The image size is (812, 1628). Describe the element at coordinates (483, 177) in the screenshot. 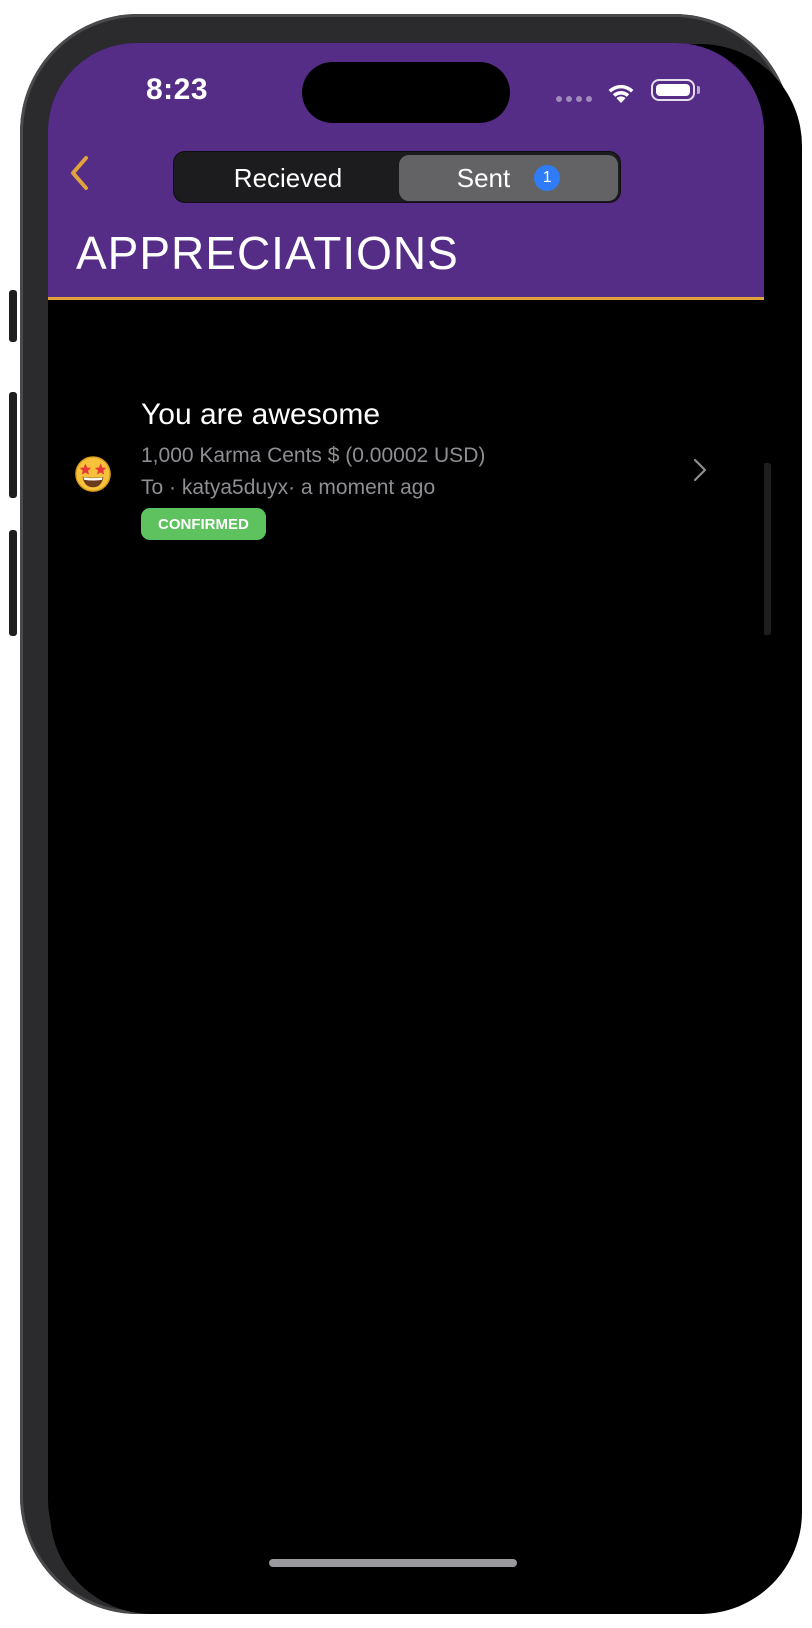

I see `segment-sent-label: Sent` at that location.